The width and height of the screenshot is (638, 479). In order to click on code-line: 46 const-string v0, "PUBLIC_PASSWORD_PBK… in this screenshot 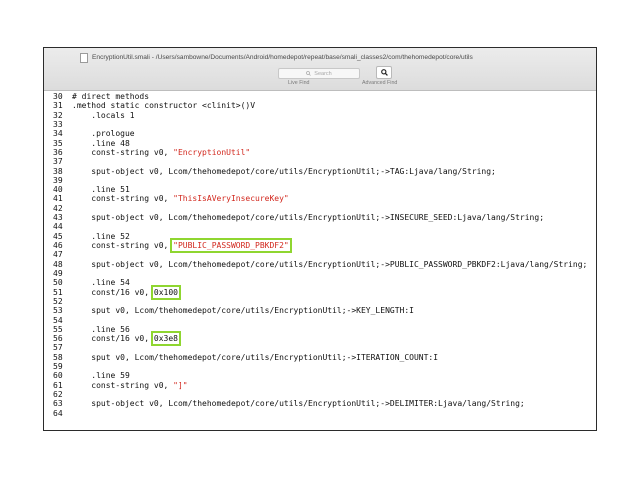, I will do `click(320, 245)`.